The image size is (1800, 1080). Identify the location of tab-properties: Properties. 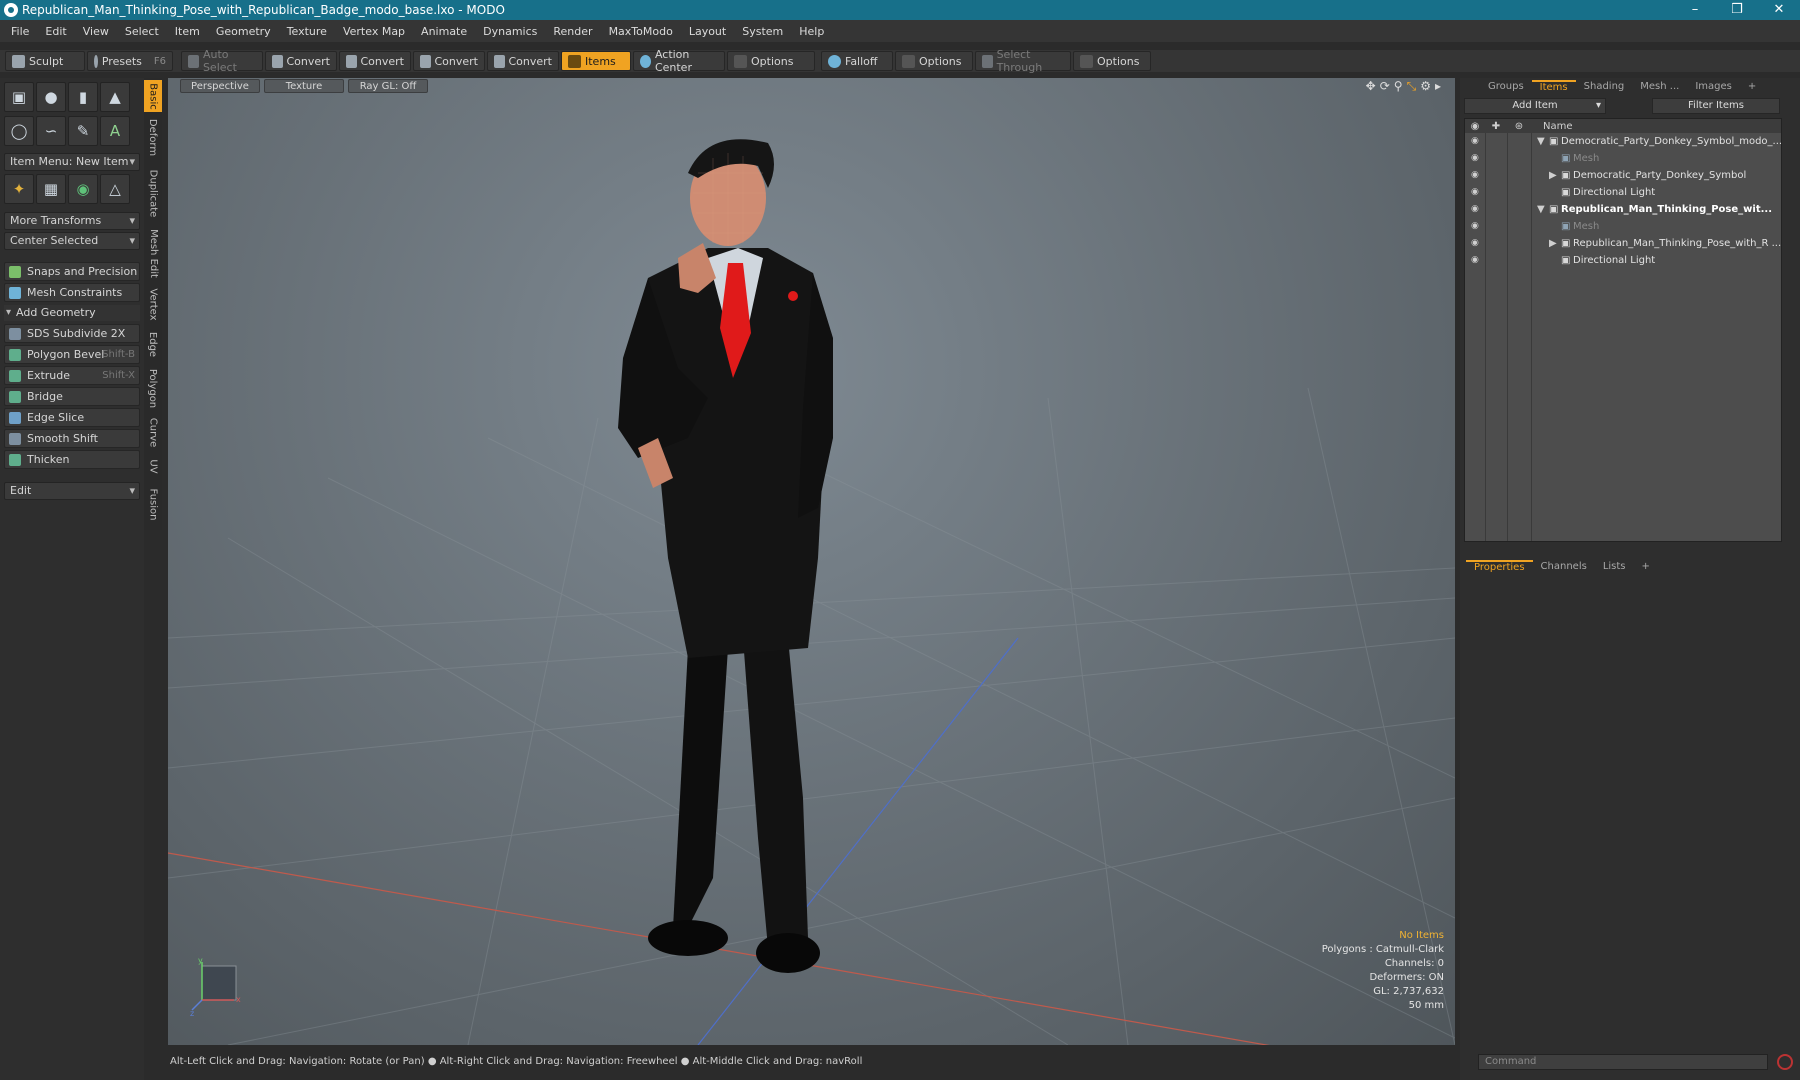
(1499, 566).